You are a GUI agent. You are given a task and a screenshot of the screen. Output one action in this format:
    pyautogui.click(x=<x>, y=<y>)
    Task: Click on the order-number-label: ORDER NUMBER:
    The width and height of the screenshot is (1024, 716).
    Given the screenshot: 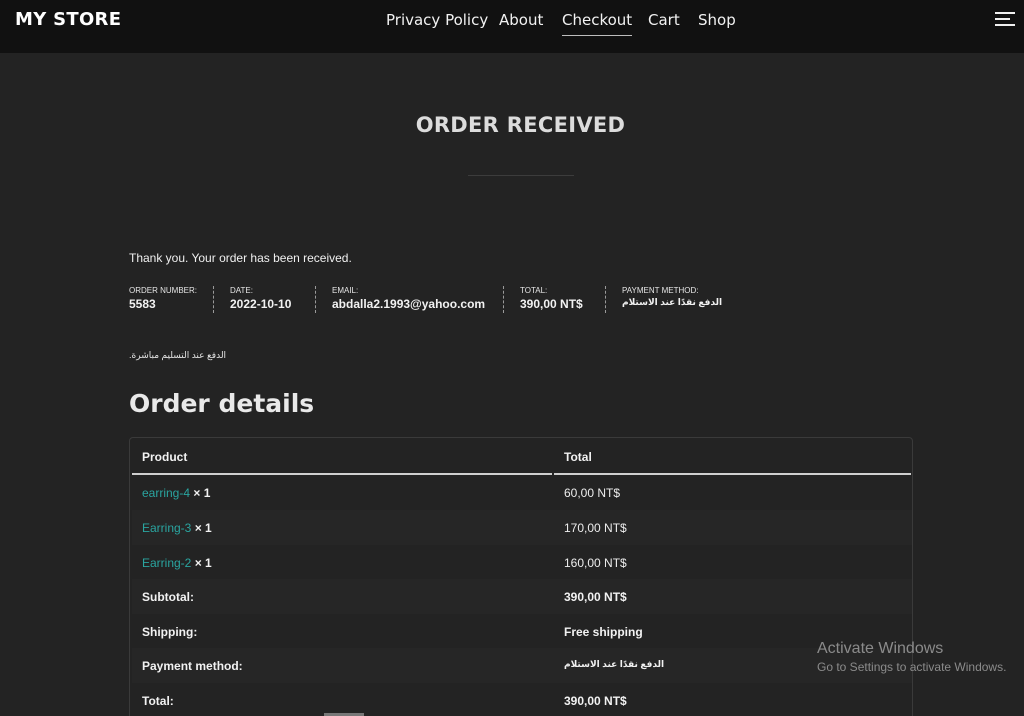 What is the action you would take?
    pyautogui.click(x=163, y=290)
    